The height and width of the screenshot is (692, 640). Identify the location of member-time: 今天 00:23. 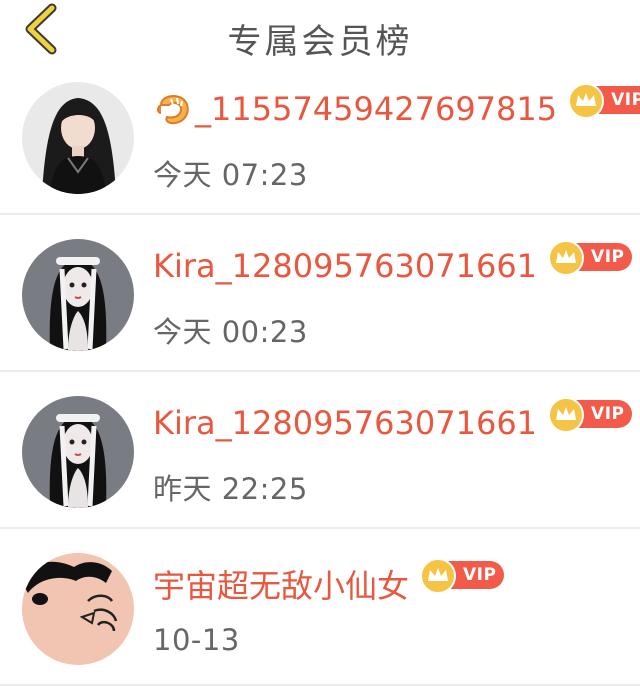
(230, 332).